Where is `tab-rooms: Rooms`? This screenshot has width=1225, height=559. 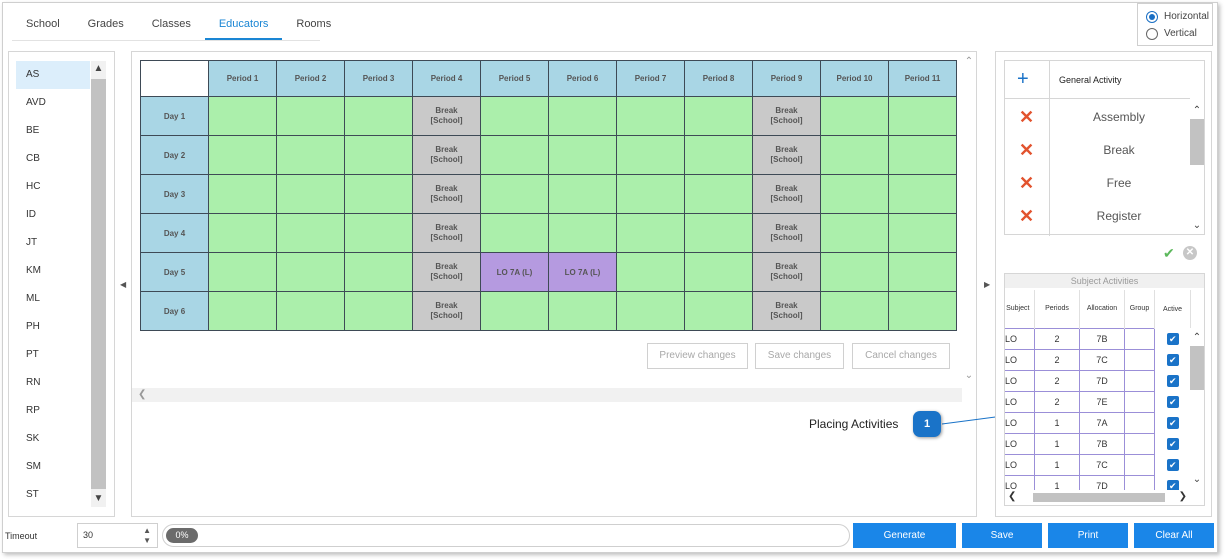
tab-rooms: Rooms is located at coordinates (313, 24).